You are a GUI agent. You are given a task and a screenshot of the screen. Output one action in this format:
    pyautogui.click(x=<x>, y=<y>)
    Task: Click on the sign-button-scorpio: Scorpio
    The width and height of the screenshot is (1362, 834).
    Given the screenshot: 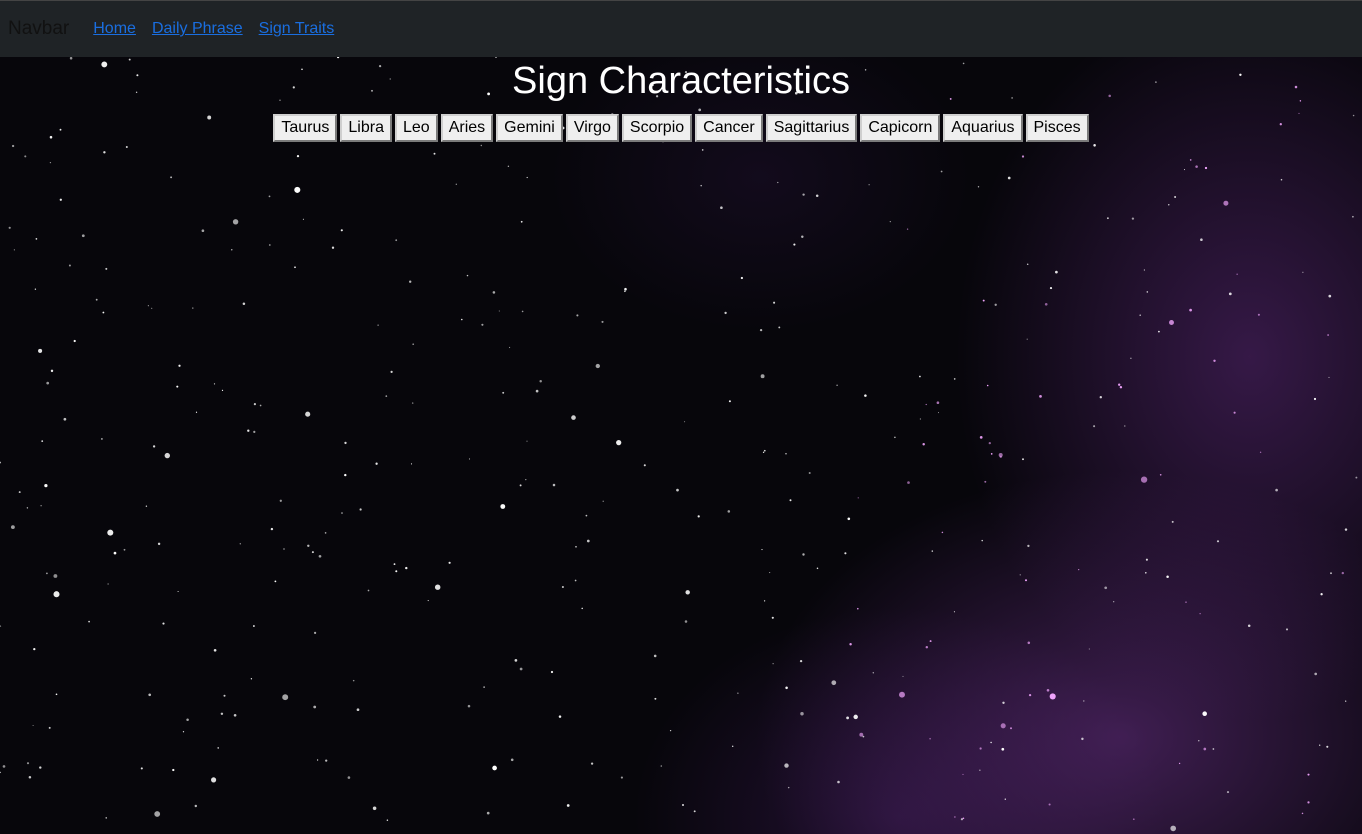 What is the action you would take?
    pyautogui.click(x=657, y=128)
    